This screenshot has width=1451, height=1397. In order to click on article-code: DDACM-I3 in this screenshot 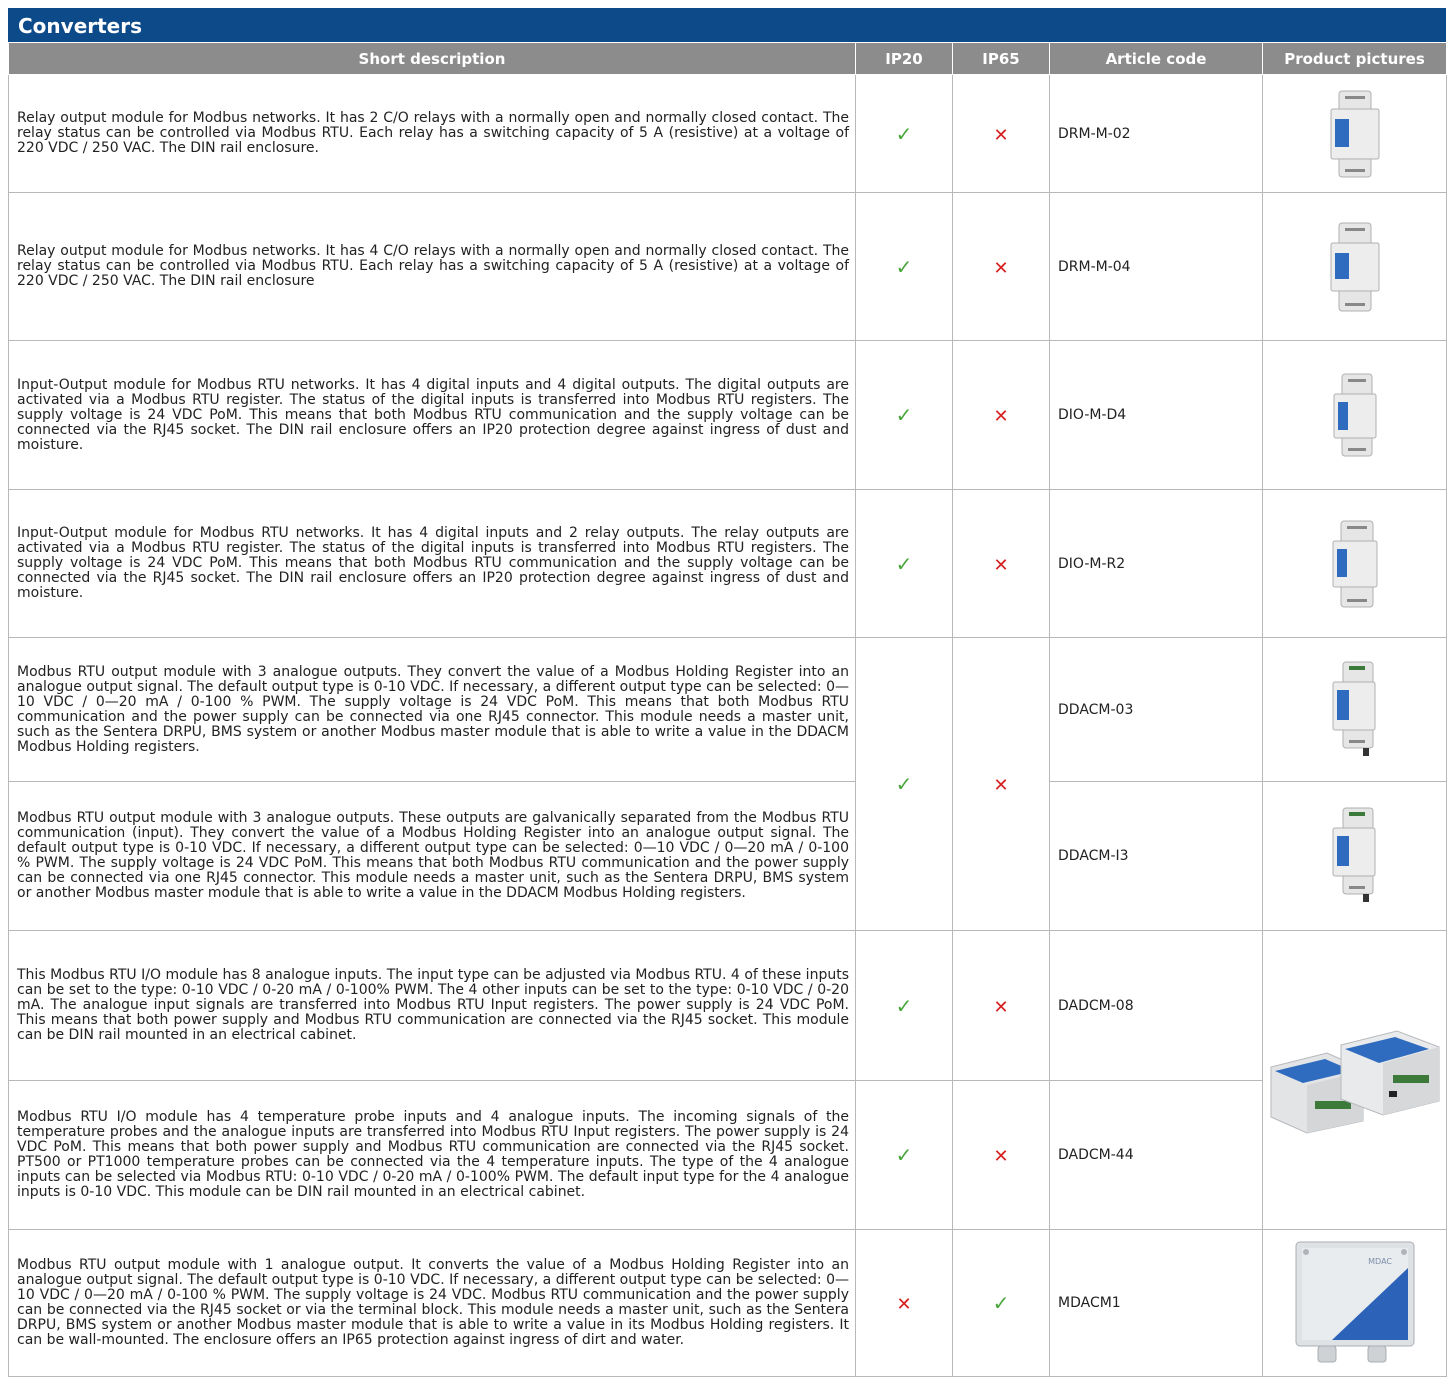, I will do `click(1156, 856)`.